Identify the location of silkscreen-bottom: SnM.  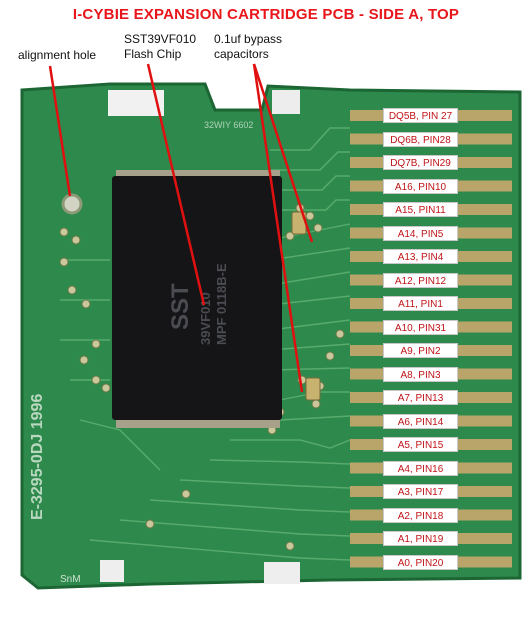
(70, 579).